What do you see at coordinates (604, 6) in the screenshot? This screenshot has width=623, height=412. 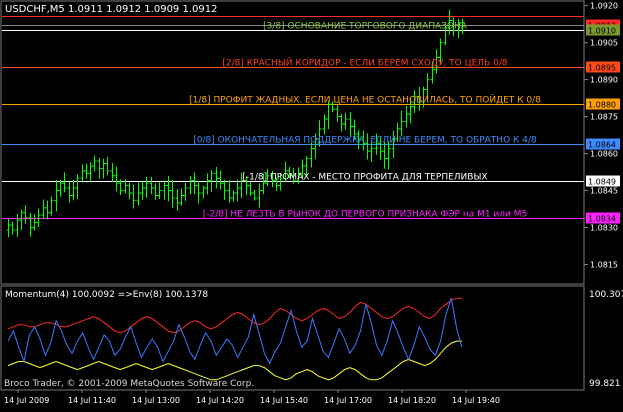 I see `price-tick-label: 1.0920` at bounding box center [604, 6].